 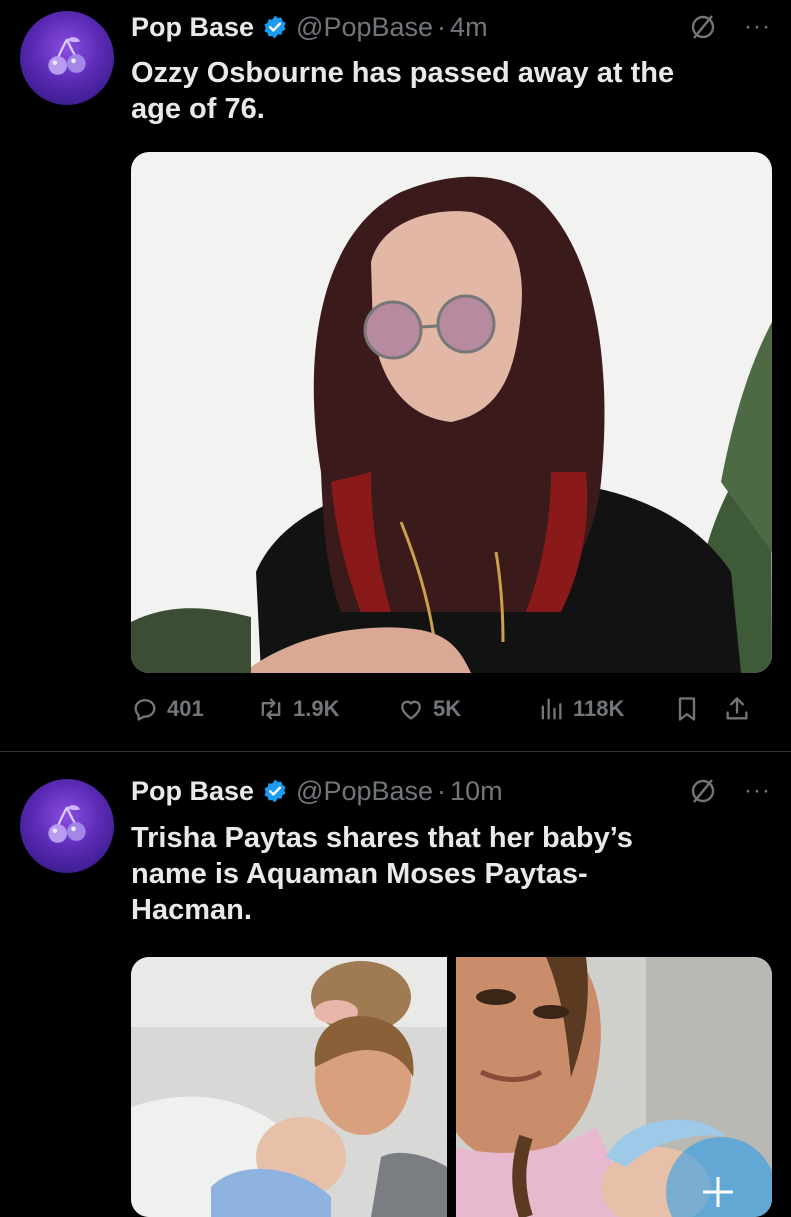 What do you see at coordinates (145, 710) in the screenshot?
I see `reply-icon` at bounding box center [145, 710].